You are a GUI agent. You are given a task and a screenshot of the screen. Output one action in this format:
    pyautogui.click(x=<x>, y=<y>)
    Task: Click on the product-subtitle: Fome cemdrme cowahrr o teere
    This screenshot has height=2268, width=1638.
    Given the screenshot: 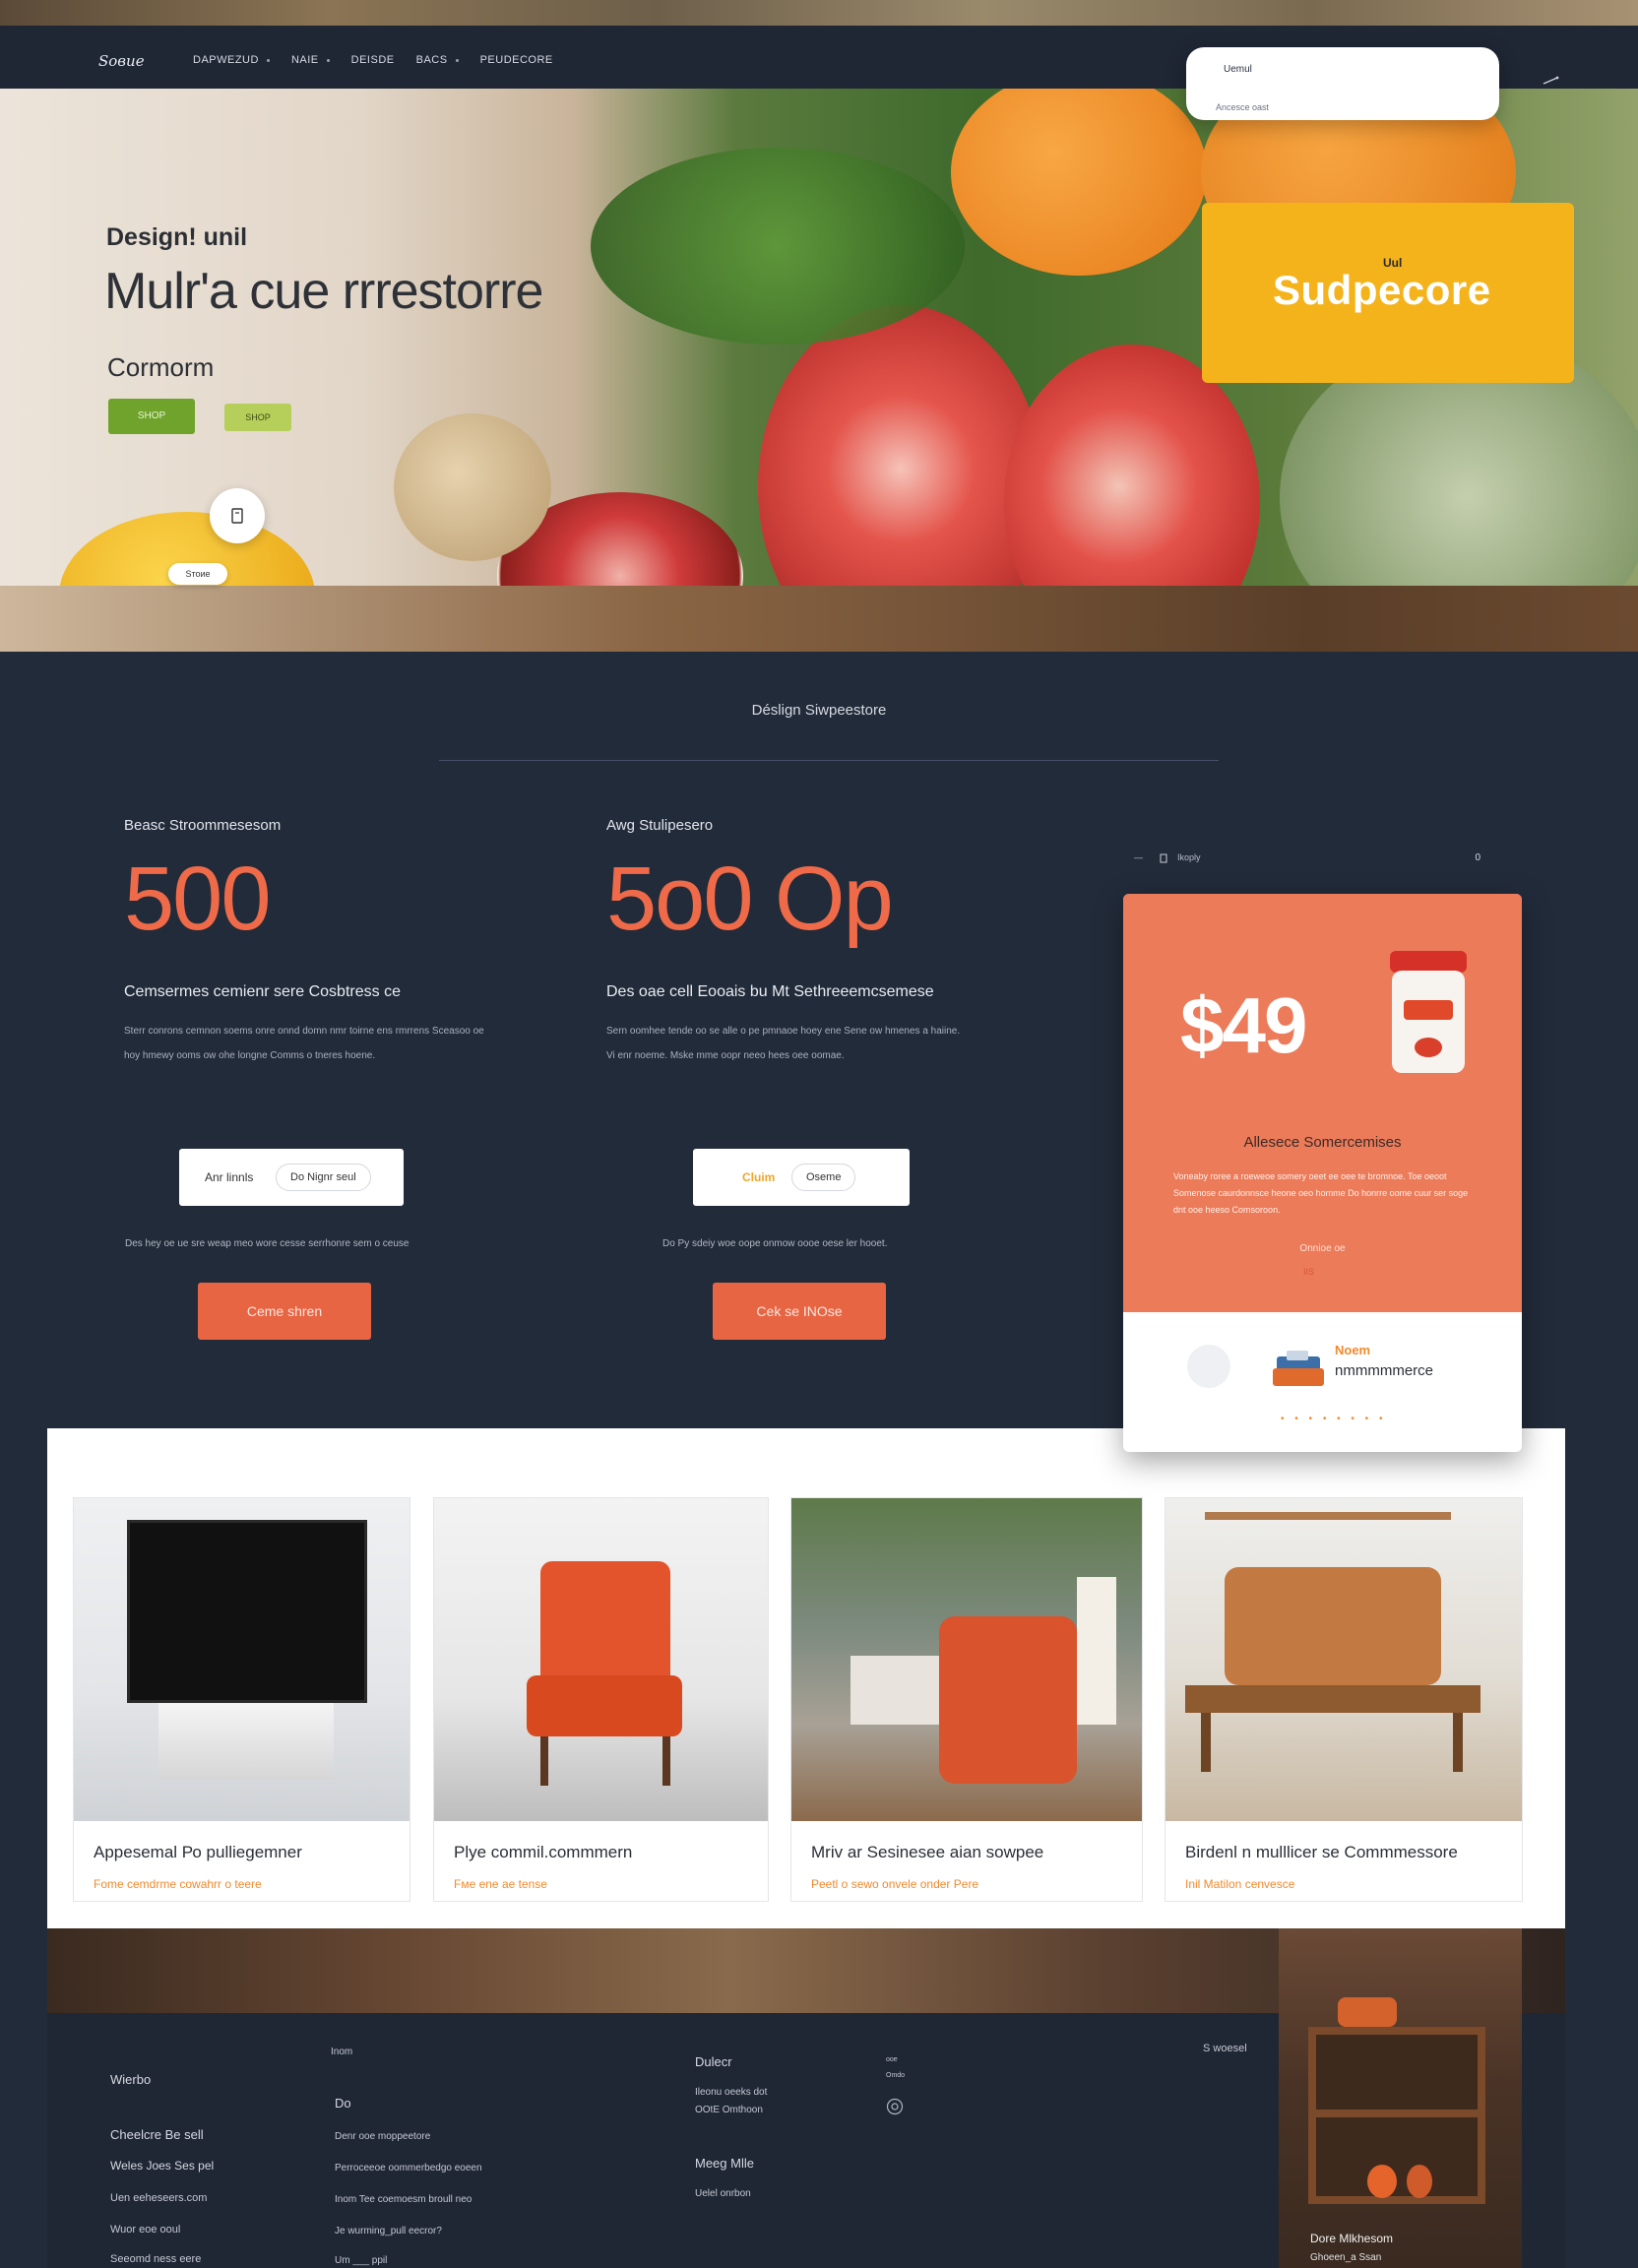 What is the action you would take?
    pyautogui.click(x=178, y=1884)
    